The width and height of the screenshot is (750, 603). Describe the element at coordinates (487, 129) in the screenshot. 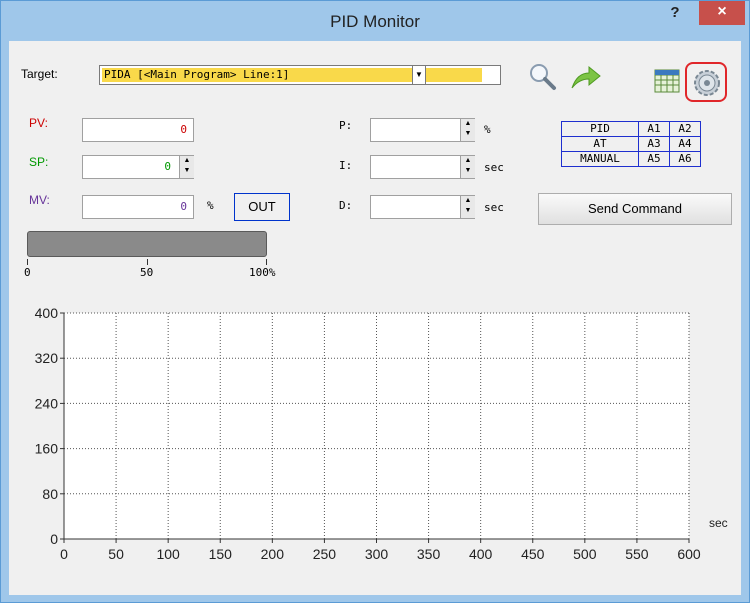

I see `p-unit: %` at that location.